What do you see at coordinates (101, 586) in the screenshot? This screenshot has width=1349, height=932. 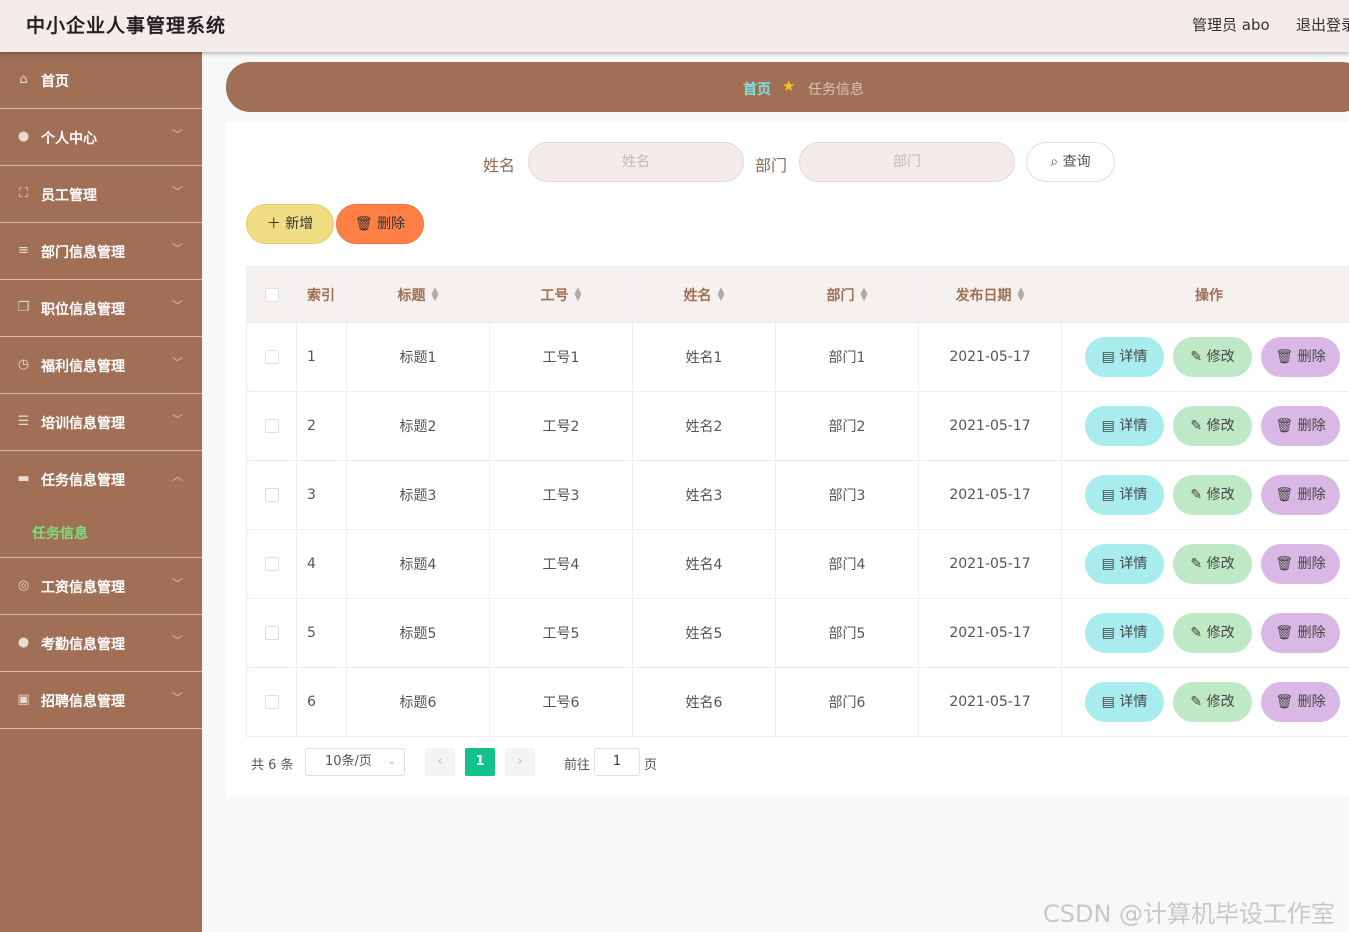 I see `sidebar-item: ◎ 工资信息管理 ﹀` at bounding box center [101, 586].